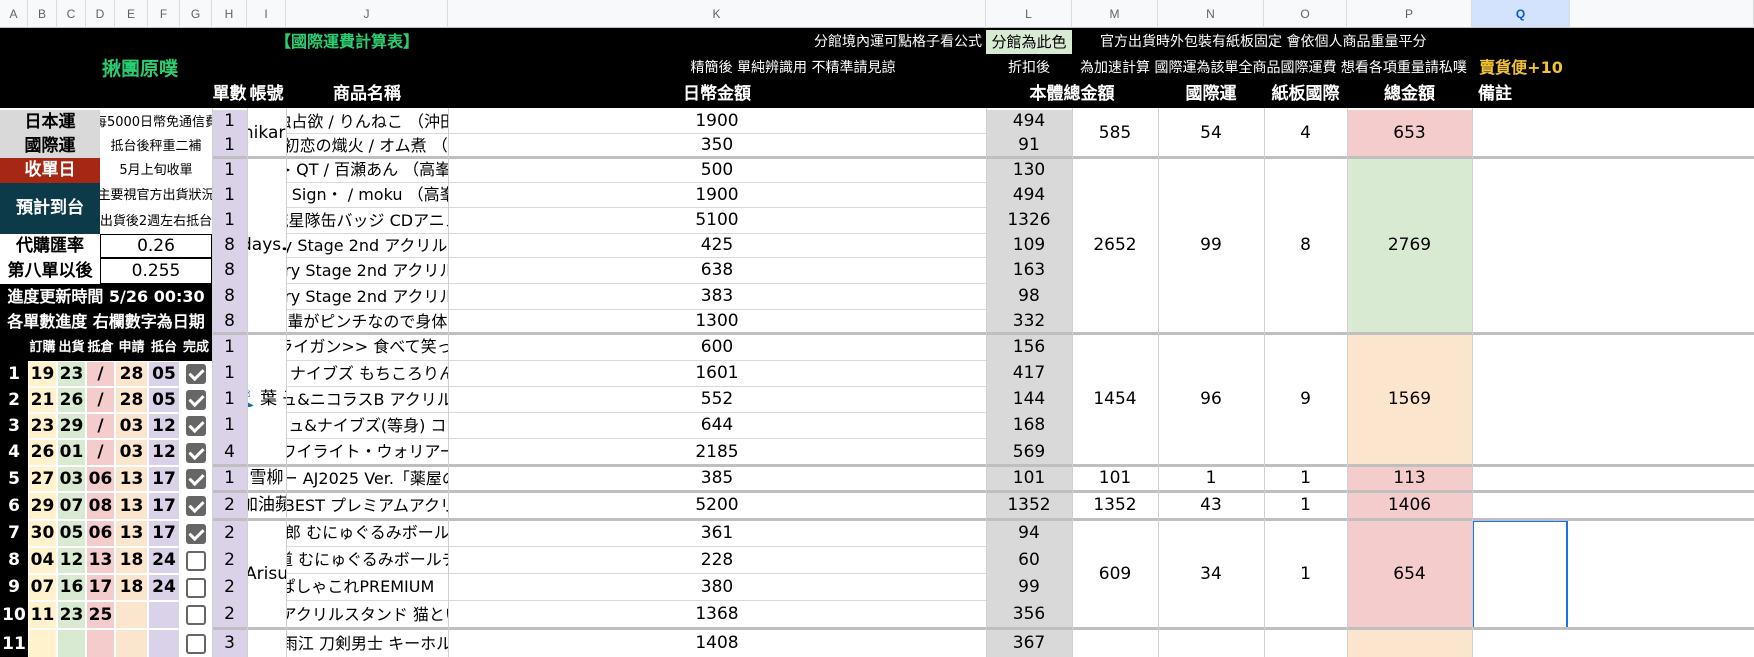 The width and height of the screenshot is (1754, 657). Describe the element at coordinates (229, 533) in the screenshot. I see `item-count: 2` at that location.